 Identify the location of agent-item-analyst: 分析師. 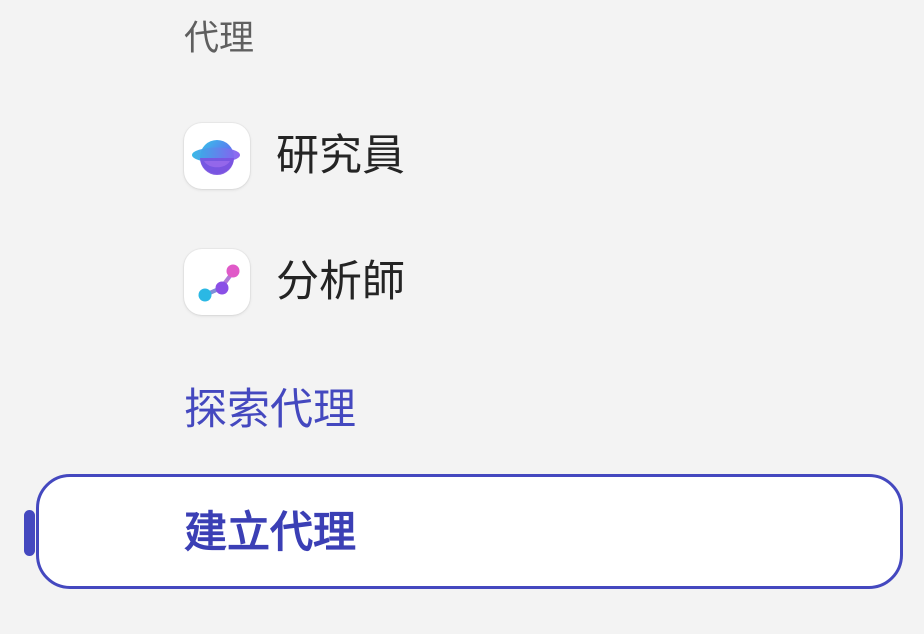
(294, 282).